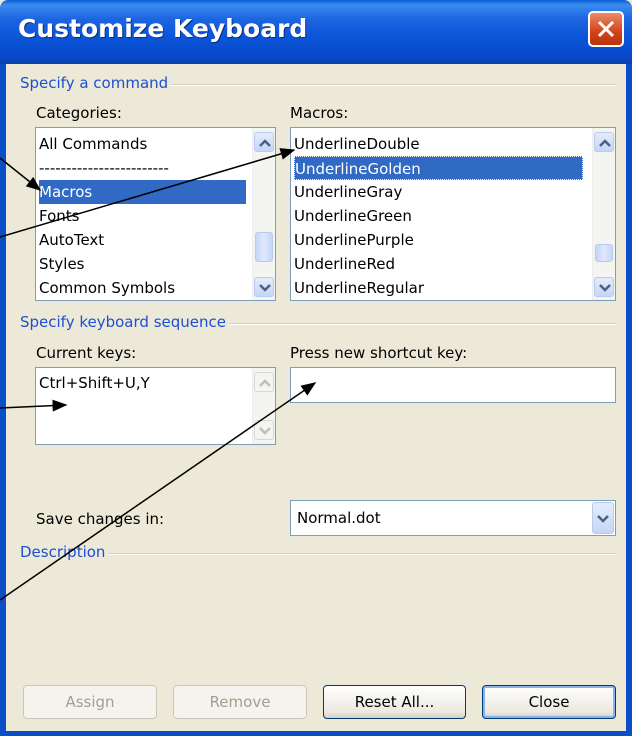 The width and height of the screenshot is (632, 736). Describe the element at coordinates (339, 518) in the screenshot. I see `save-changes-value: Normal.dot` at that location.